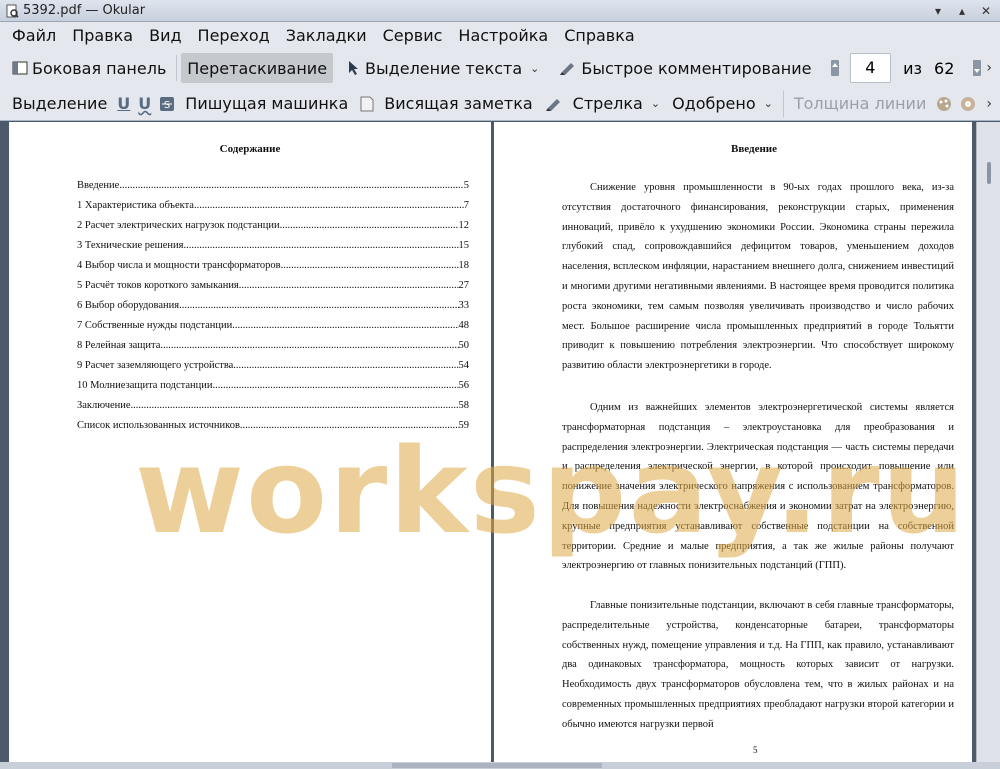  Describe the element at coordinates (464, 305) in the screenshot. I see `toc-entry-page: 33` at that location.